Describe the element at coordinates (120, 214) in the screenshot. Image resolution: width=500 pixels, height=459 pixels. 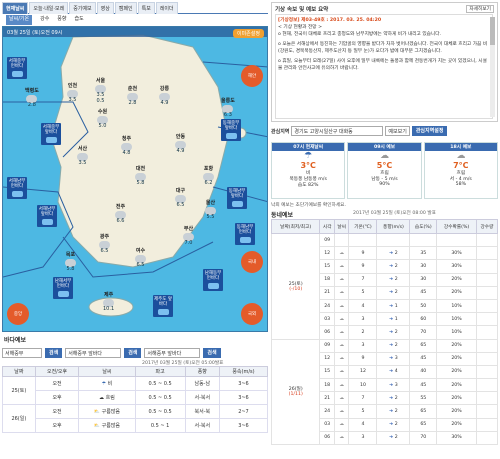
I see `city-jeonju: 전주 6.6` at that location.